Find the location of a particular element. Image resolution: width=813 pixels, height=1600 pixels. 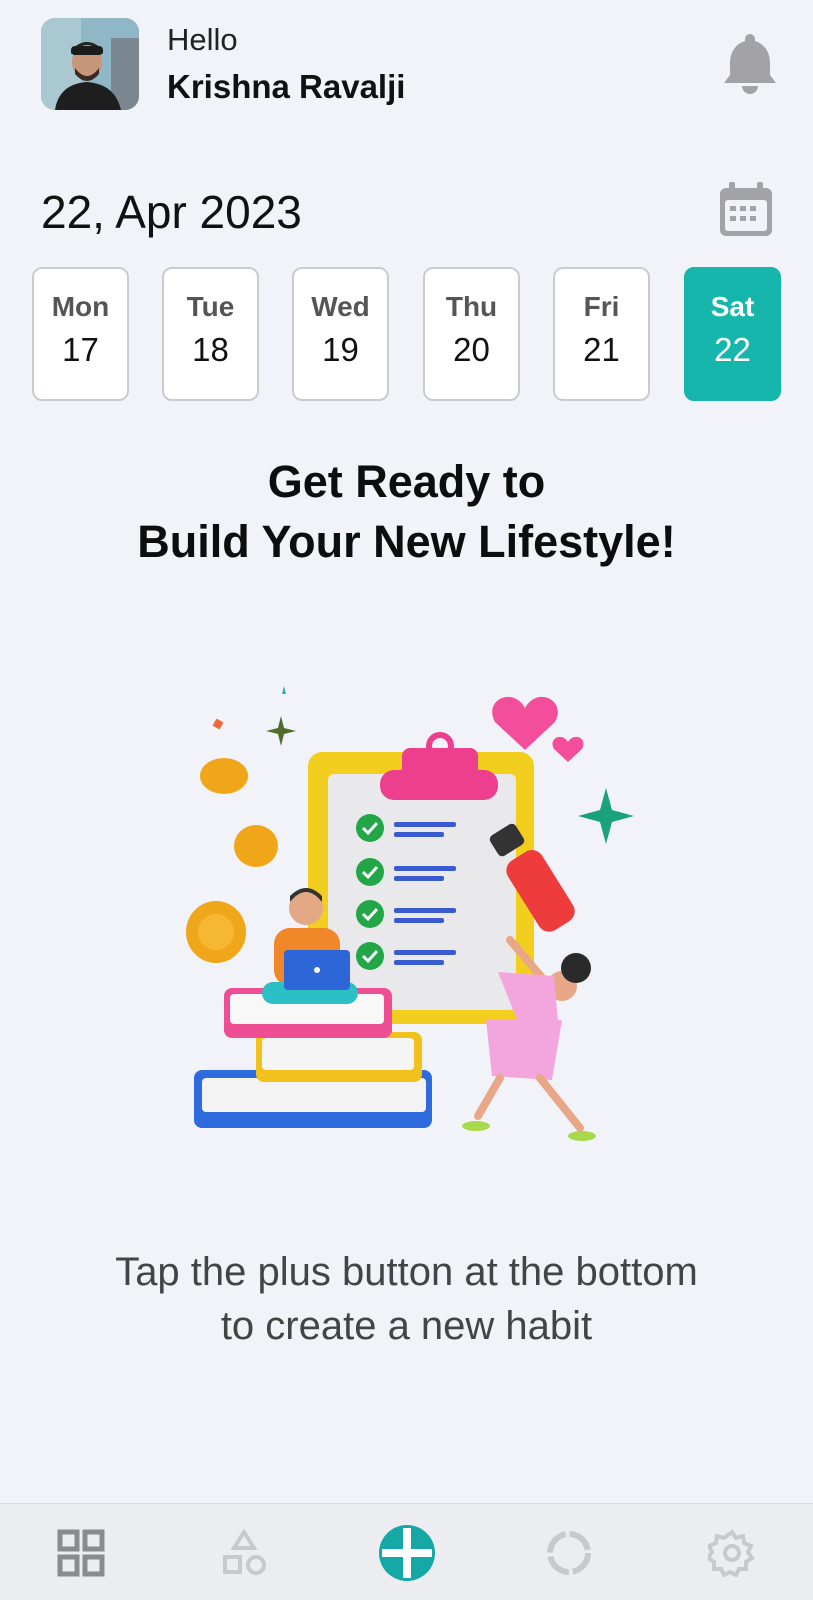

day-name: Fri is located at coordinates (601, 306).